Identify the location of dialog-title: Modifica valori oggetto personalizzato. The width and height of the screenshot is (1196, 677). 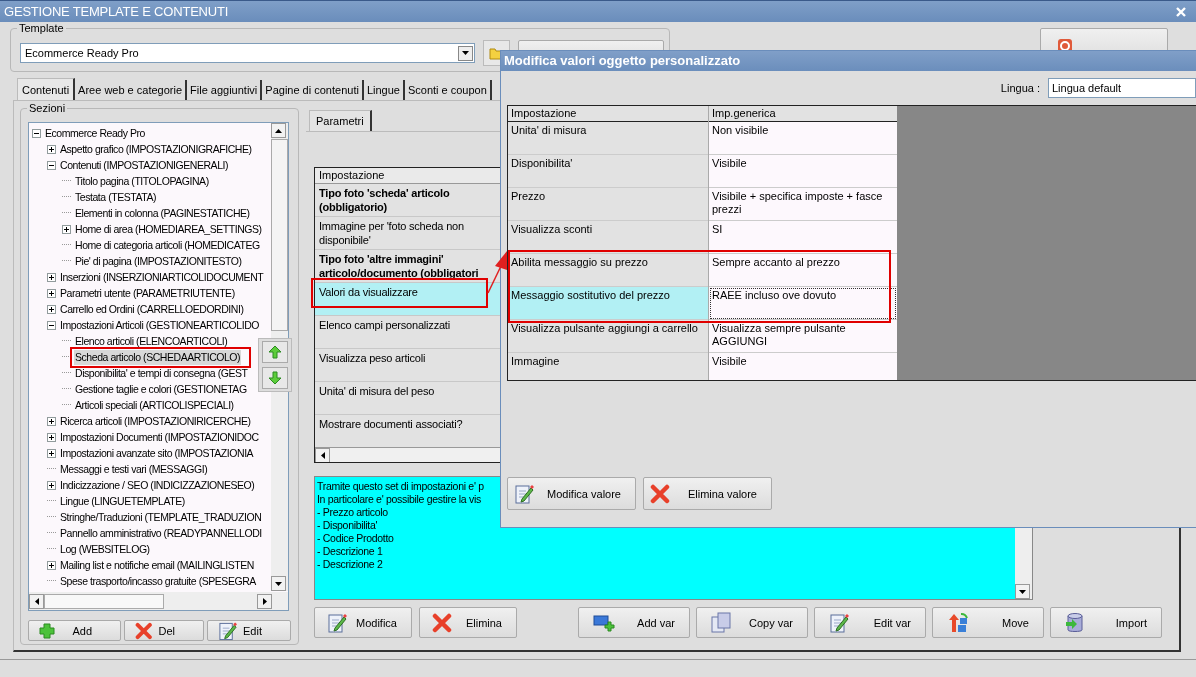
(848, 61).